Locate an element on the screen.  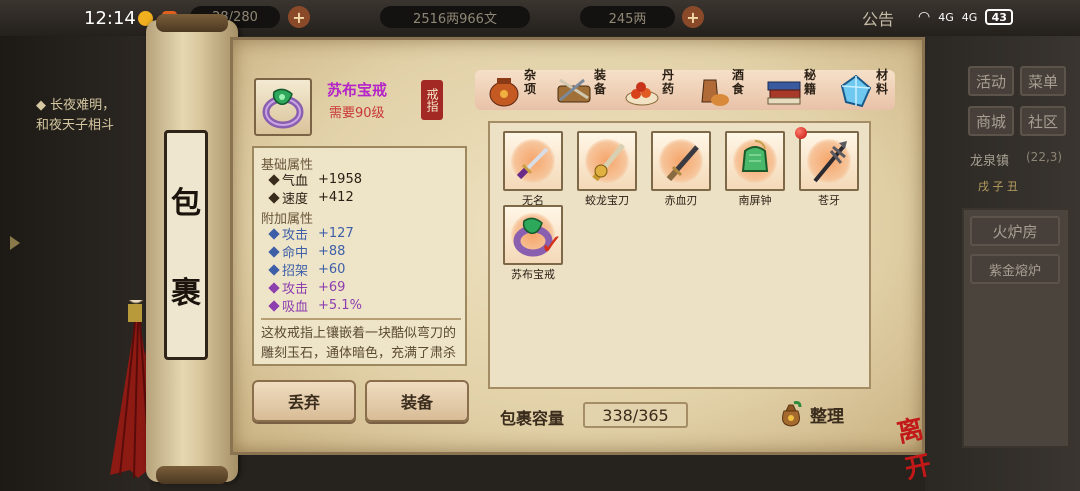
scroll-title-char-1: 包 is located at coordinates (186, 204).